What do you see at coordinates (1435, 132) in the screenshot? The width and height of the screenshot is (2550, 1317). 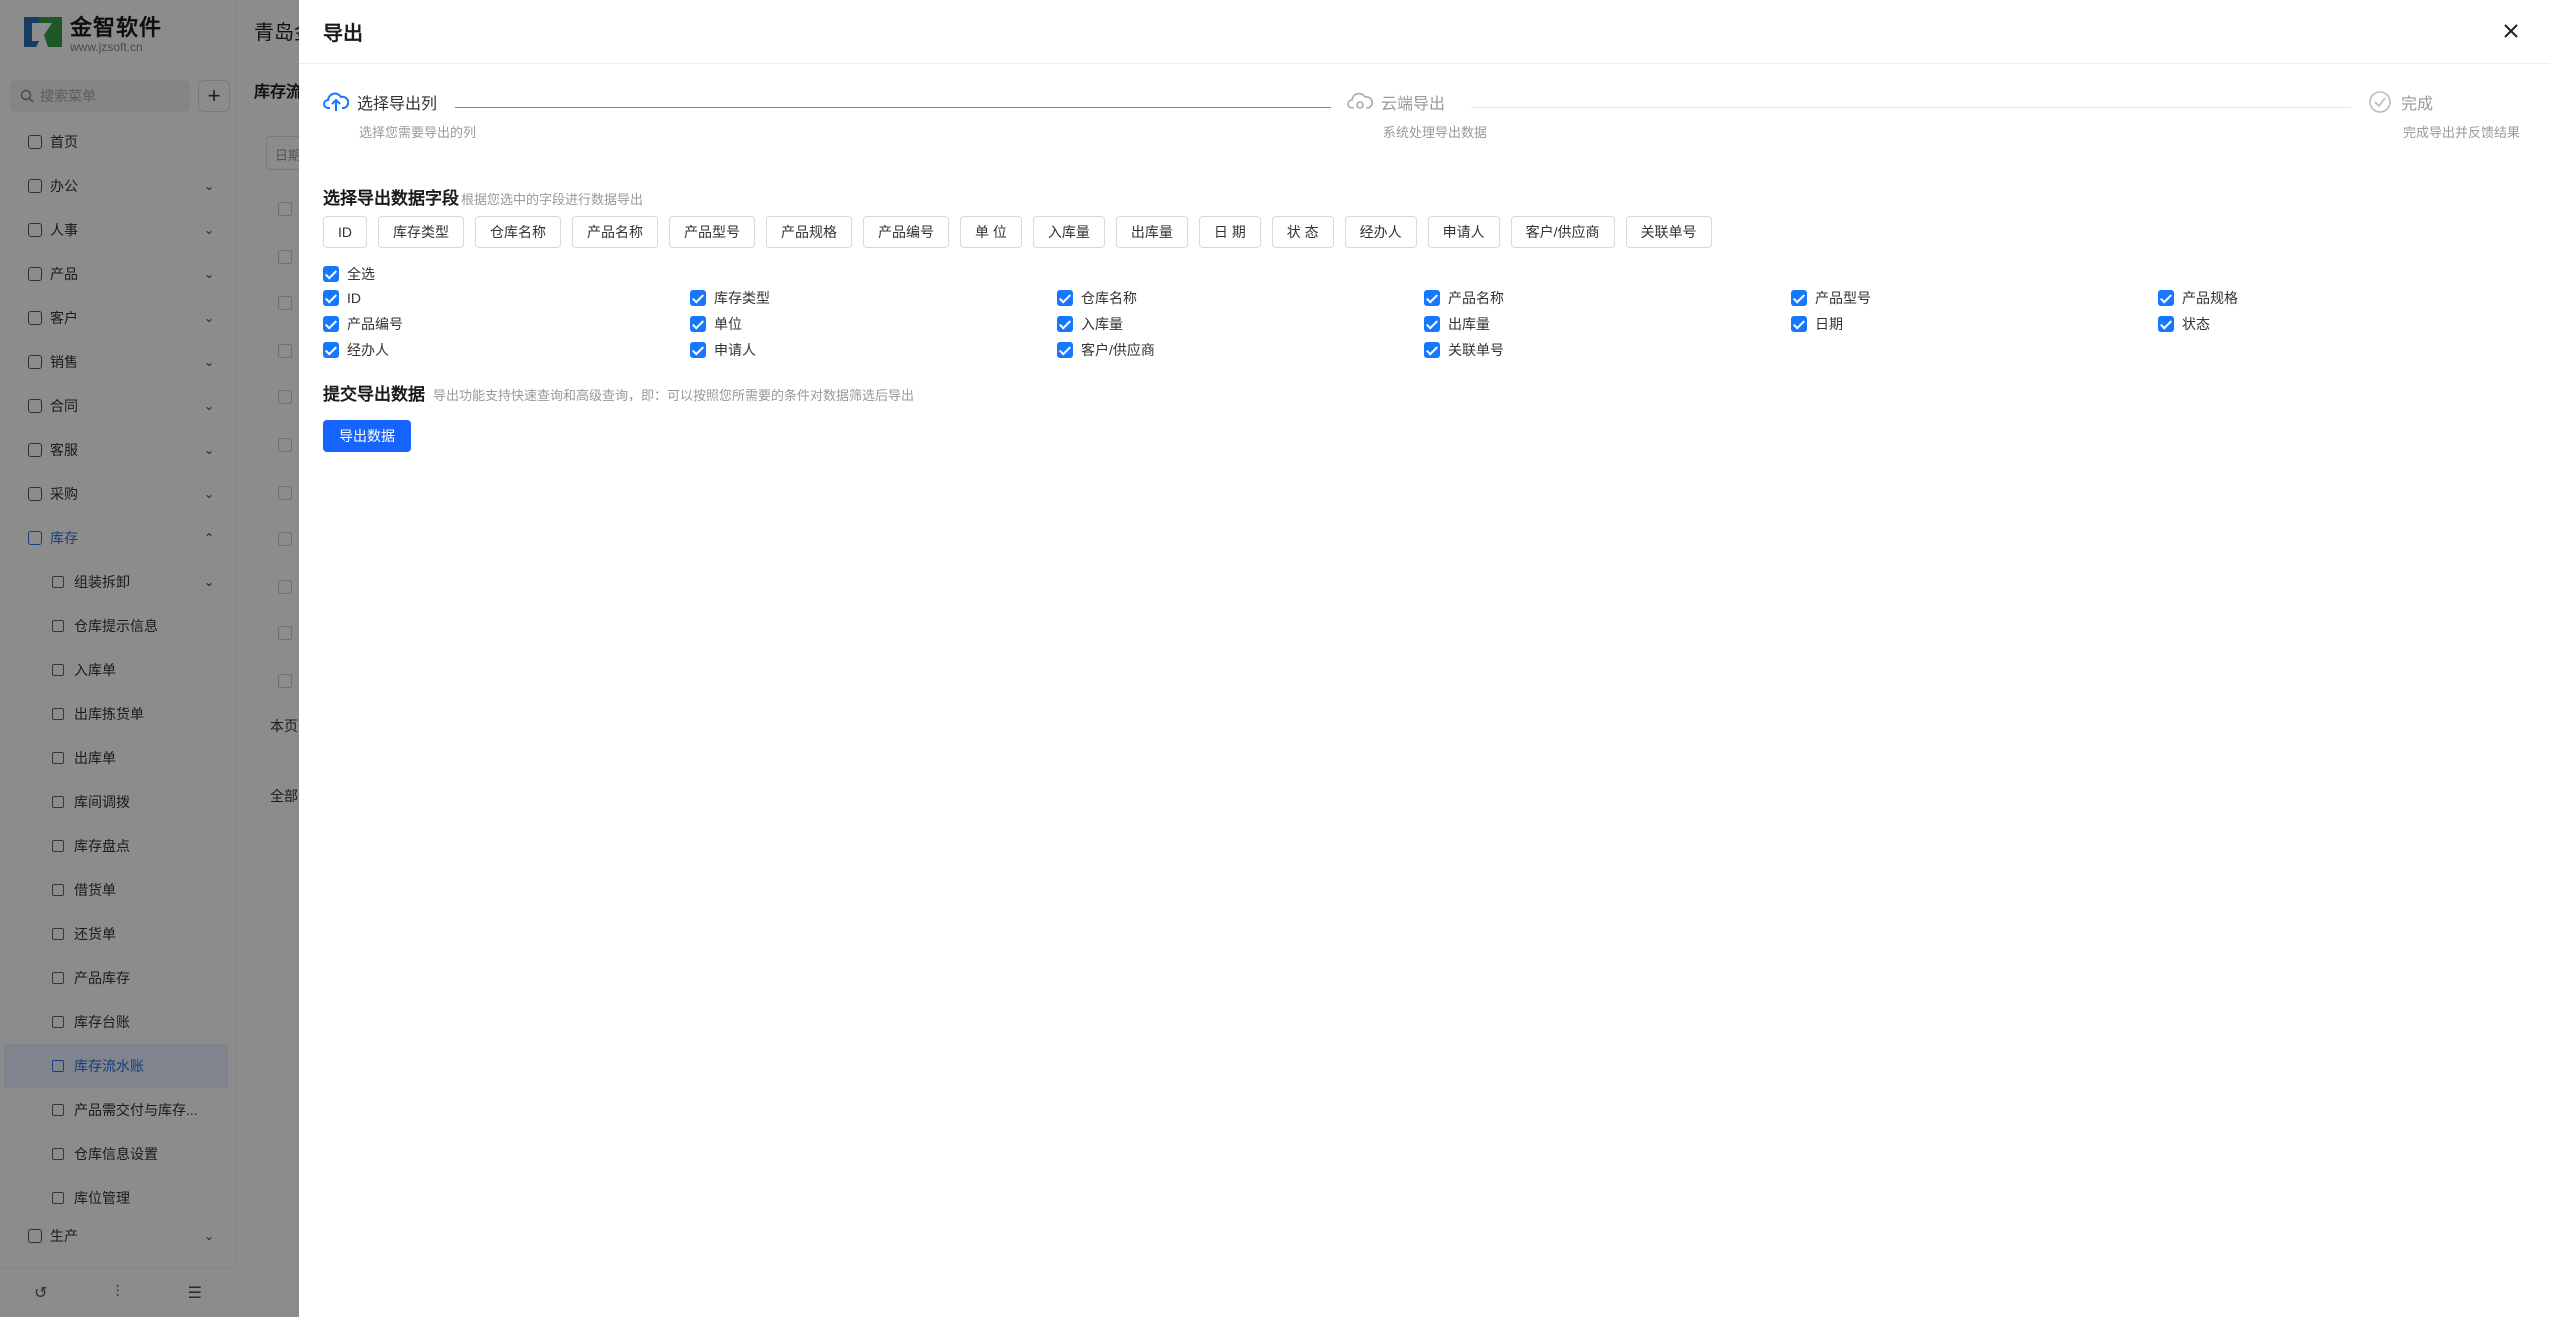 I see `step-description: 系统处理导出数据` at bounding box center [1435, 132].